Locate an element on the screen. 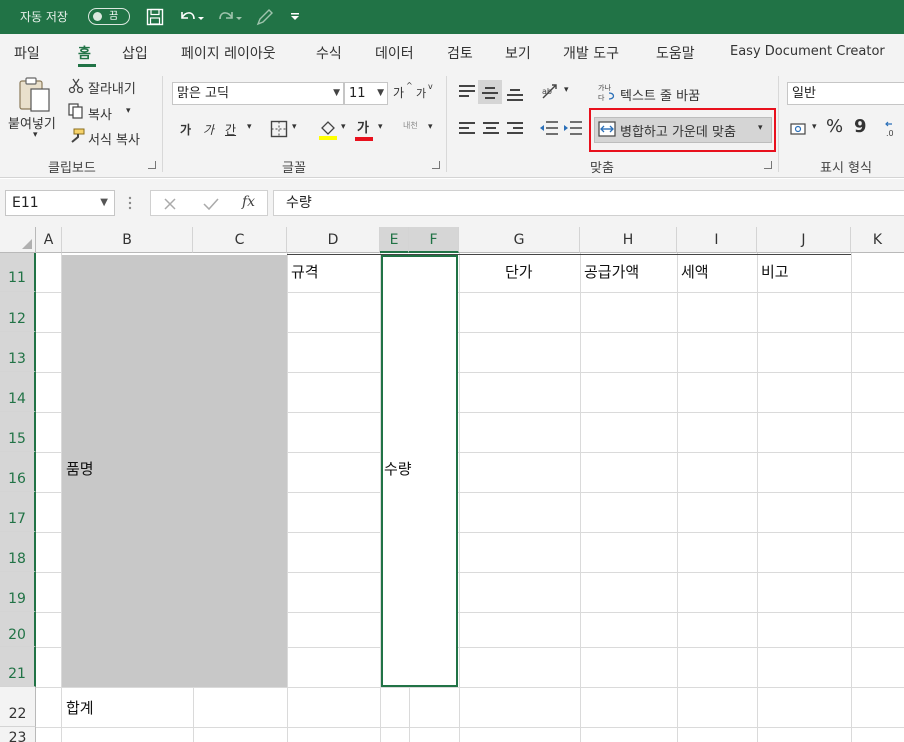 This screenshot has width=904, height=742. font-size-combo: 11 ▼ is located at coordinates (366, 93).